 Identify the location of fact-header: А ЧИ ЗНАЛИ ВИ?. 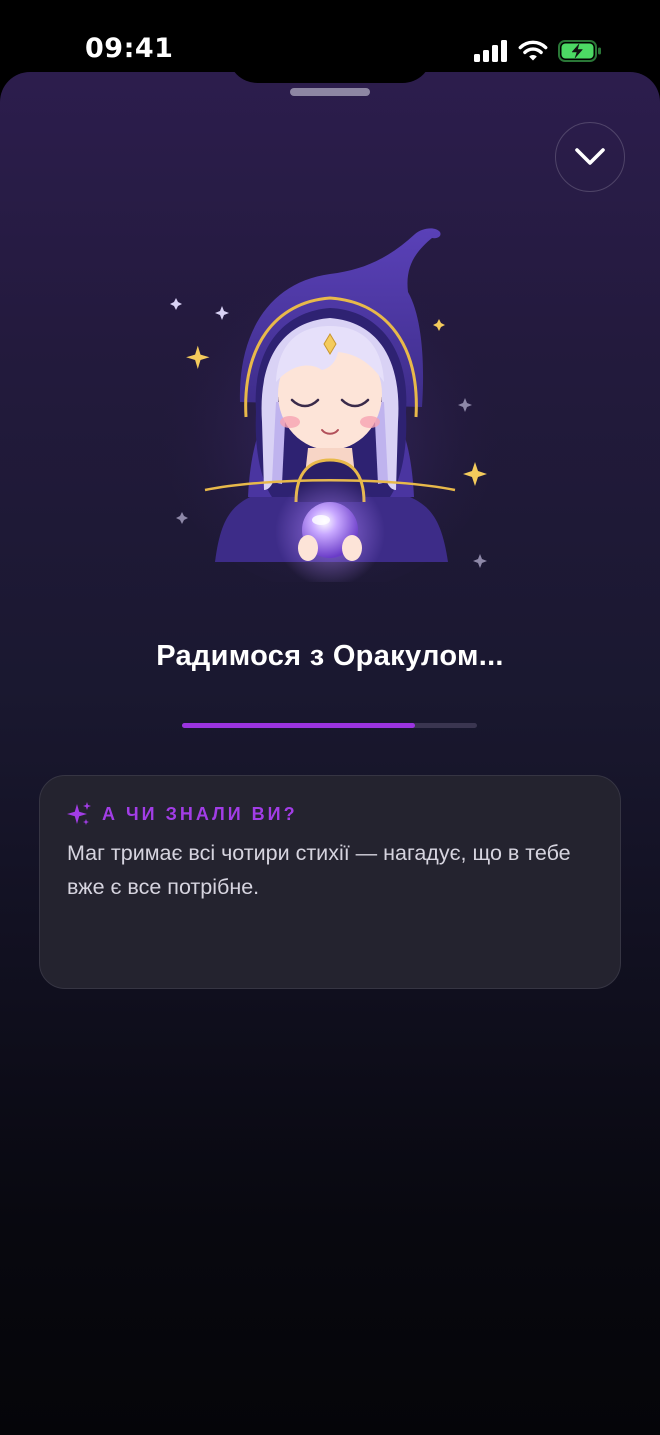
(182, 814).